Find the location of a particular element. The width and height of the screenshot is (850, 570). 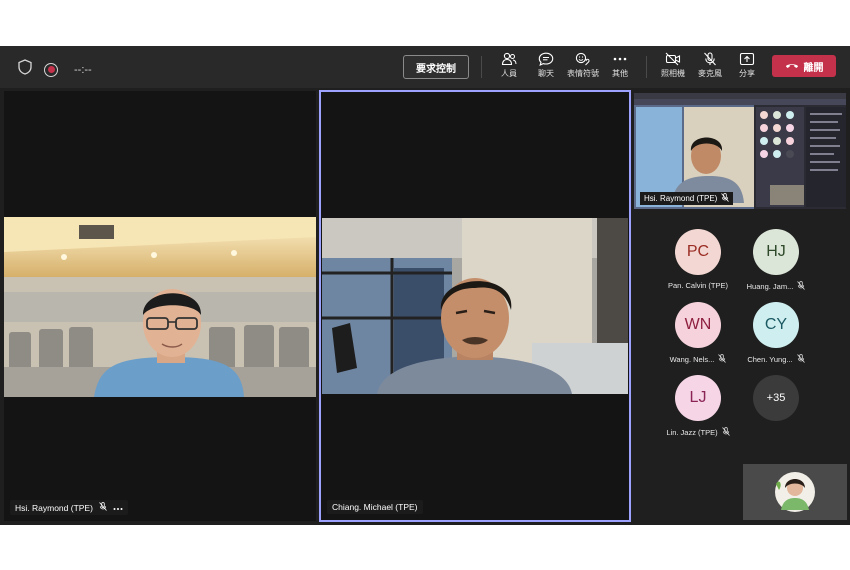

participant-avatar-tile: PC Pan. Calvin (TPE) is located at coordinates (698, 259).